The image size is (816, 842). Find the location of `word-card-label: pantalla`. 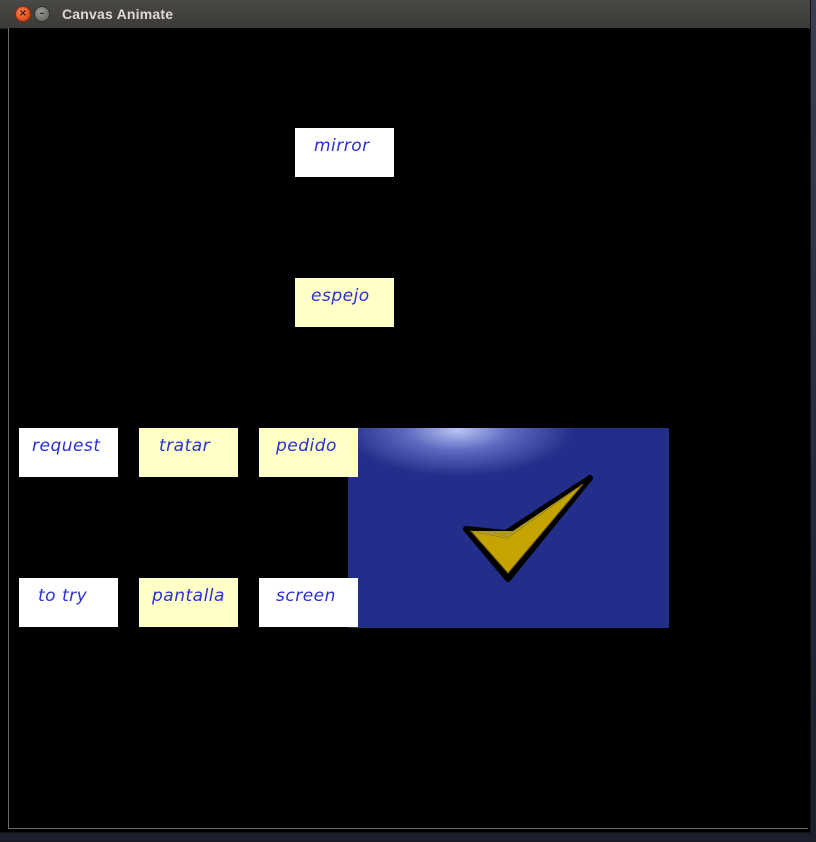

word-card-label: pantalla is located at coordinates (188, 596).